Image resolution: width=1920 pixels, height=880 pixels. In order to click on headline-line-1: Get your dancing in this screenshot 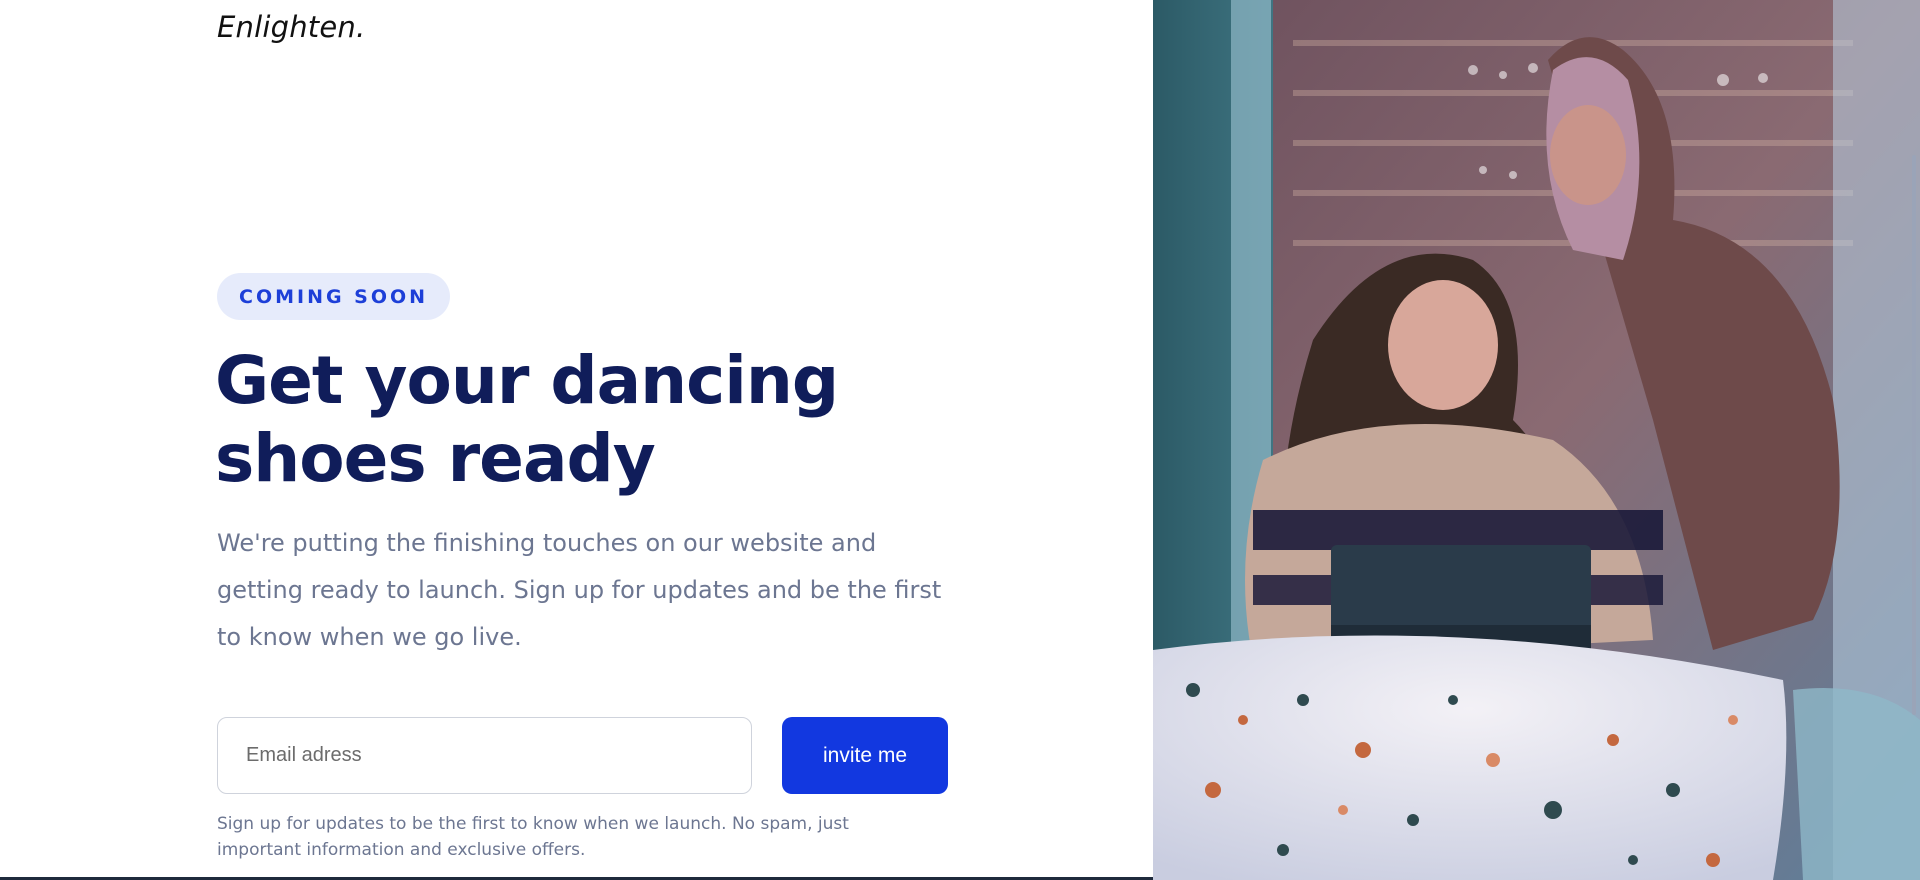, I will do `click(527, 380)`.